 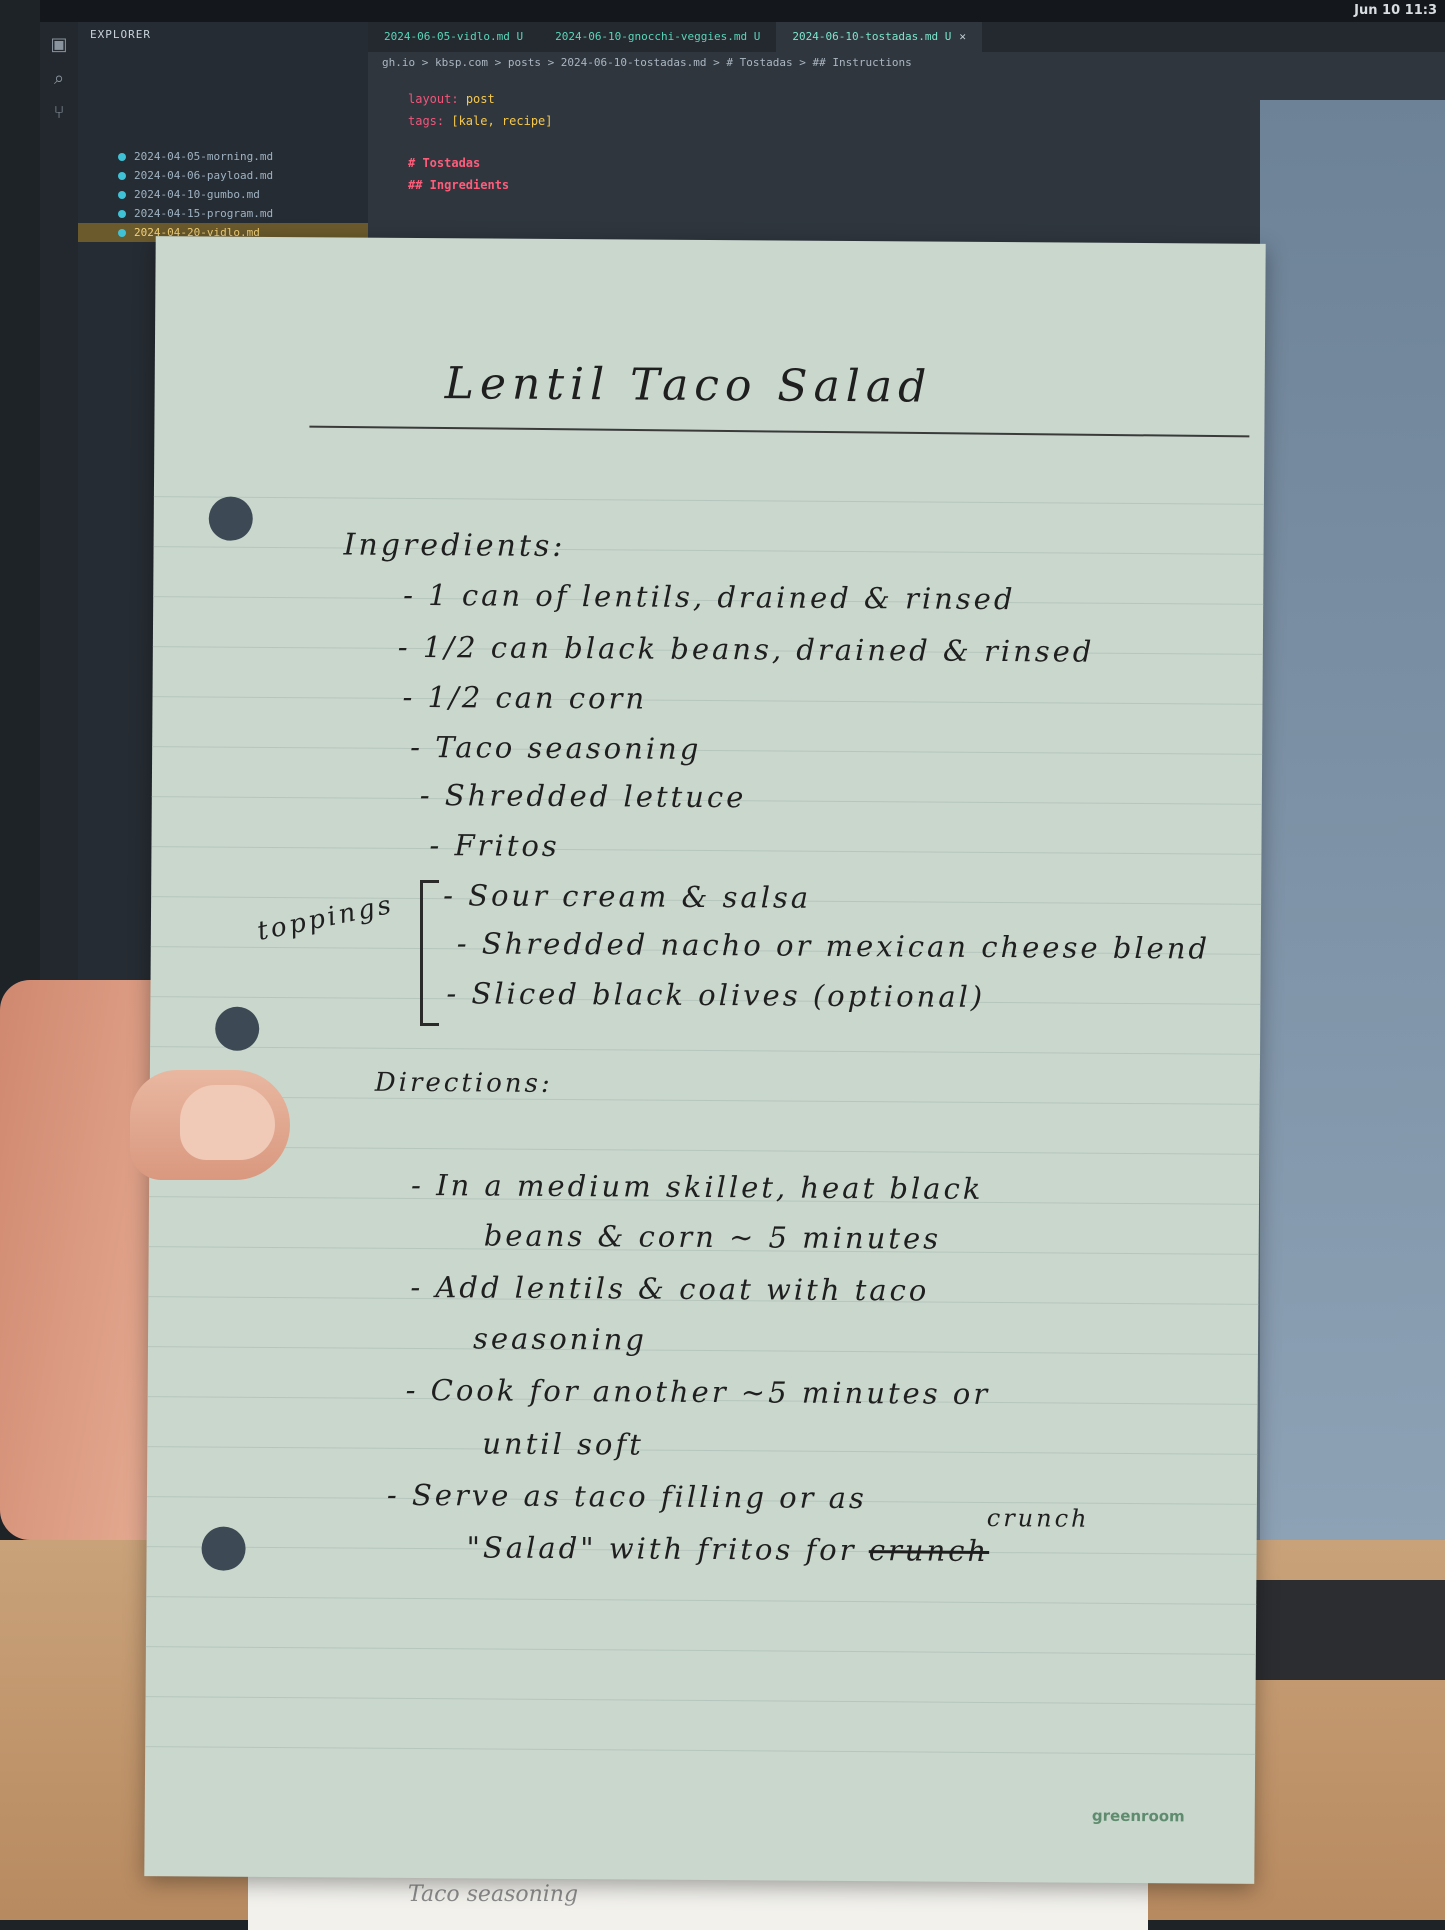 I want to click on direction-step-cont: seasoning, so click(x=560, y=1339).